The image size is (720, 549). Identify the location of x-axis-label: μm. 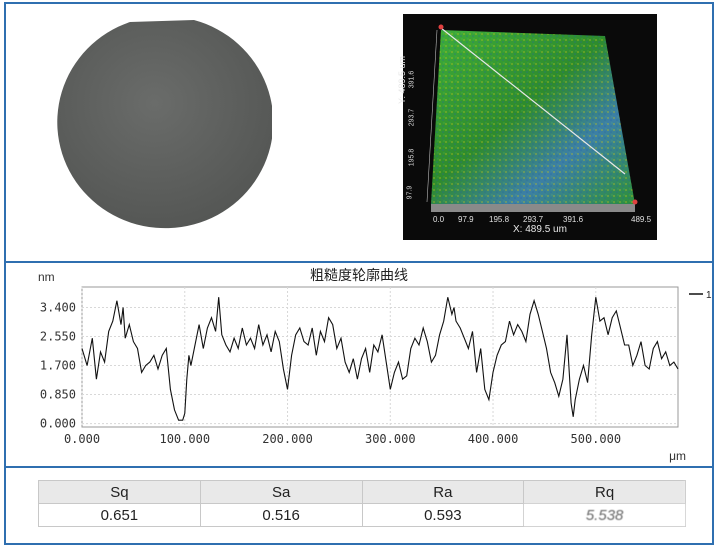
(677, 456).